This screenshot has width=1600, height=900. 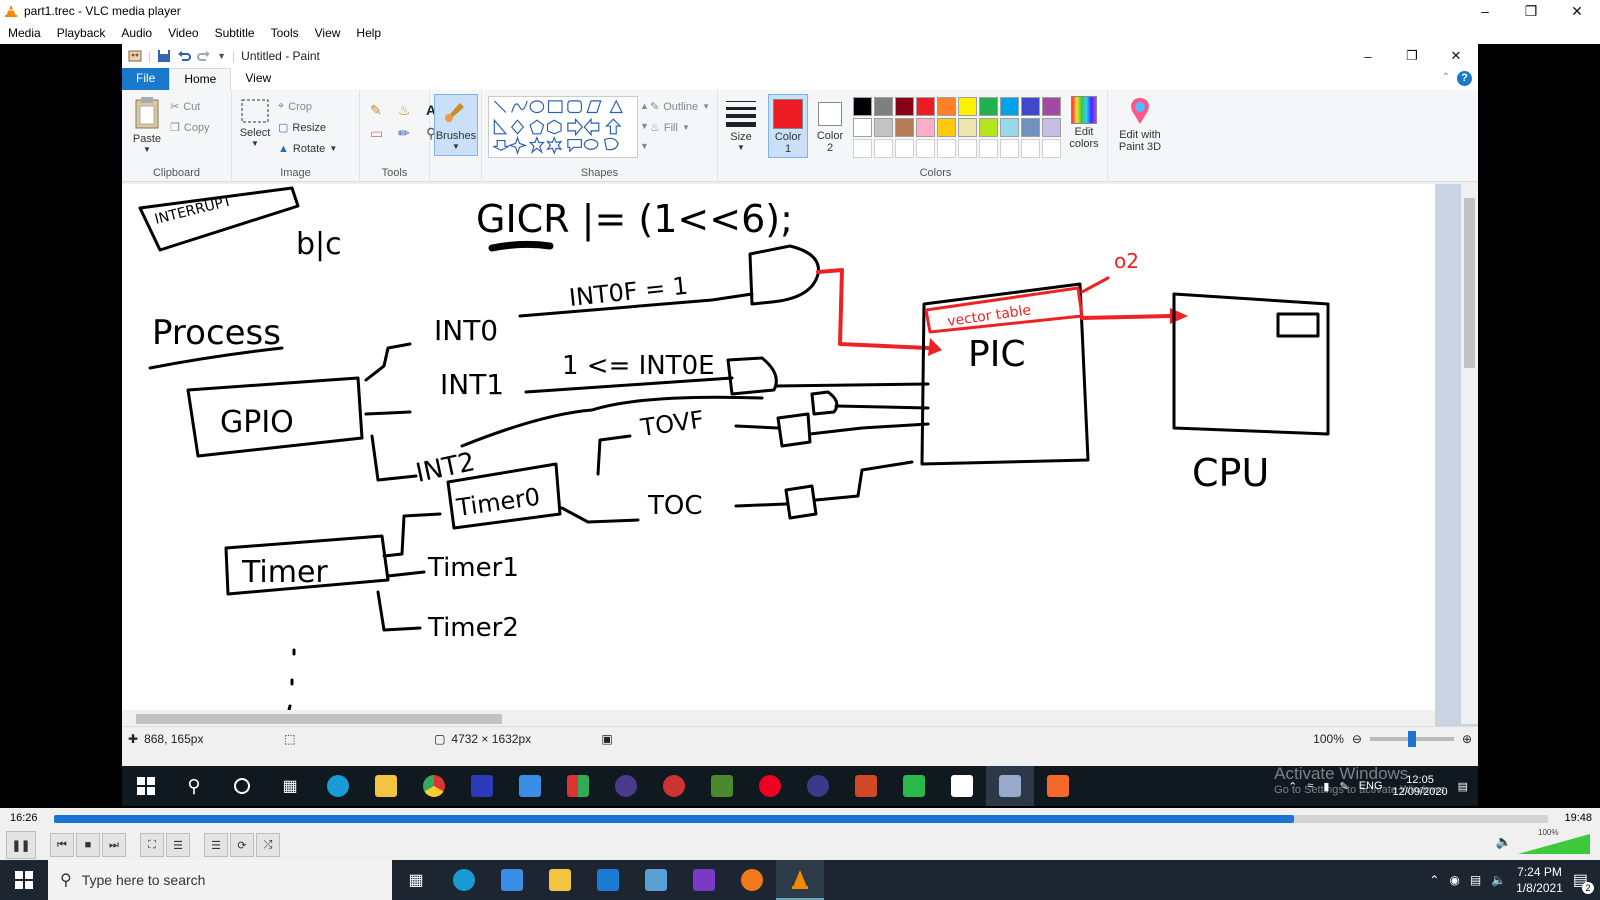 I want to click on vertical-scroll-thumb, so click(x=1469, y=283).